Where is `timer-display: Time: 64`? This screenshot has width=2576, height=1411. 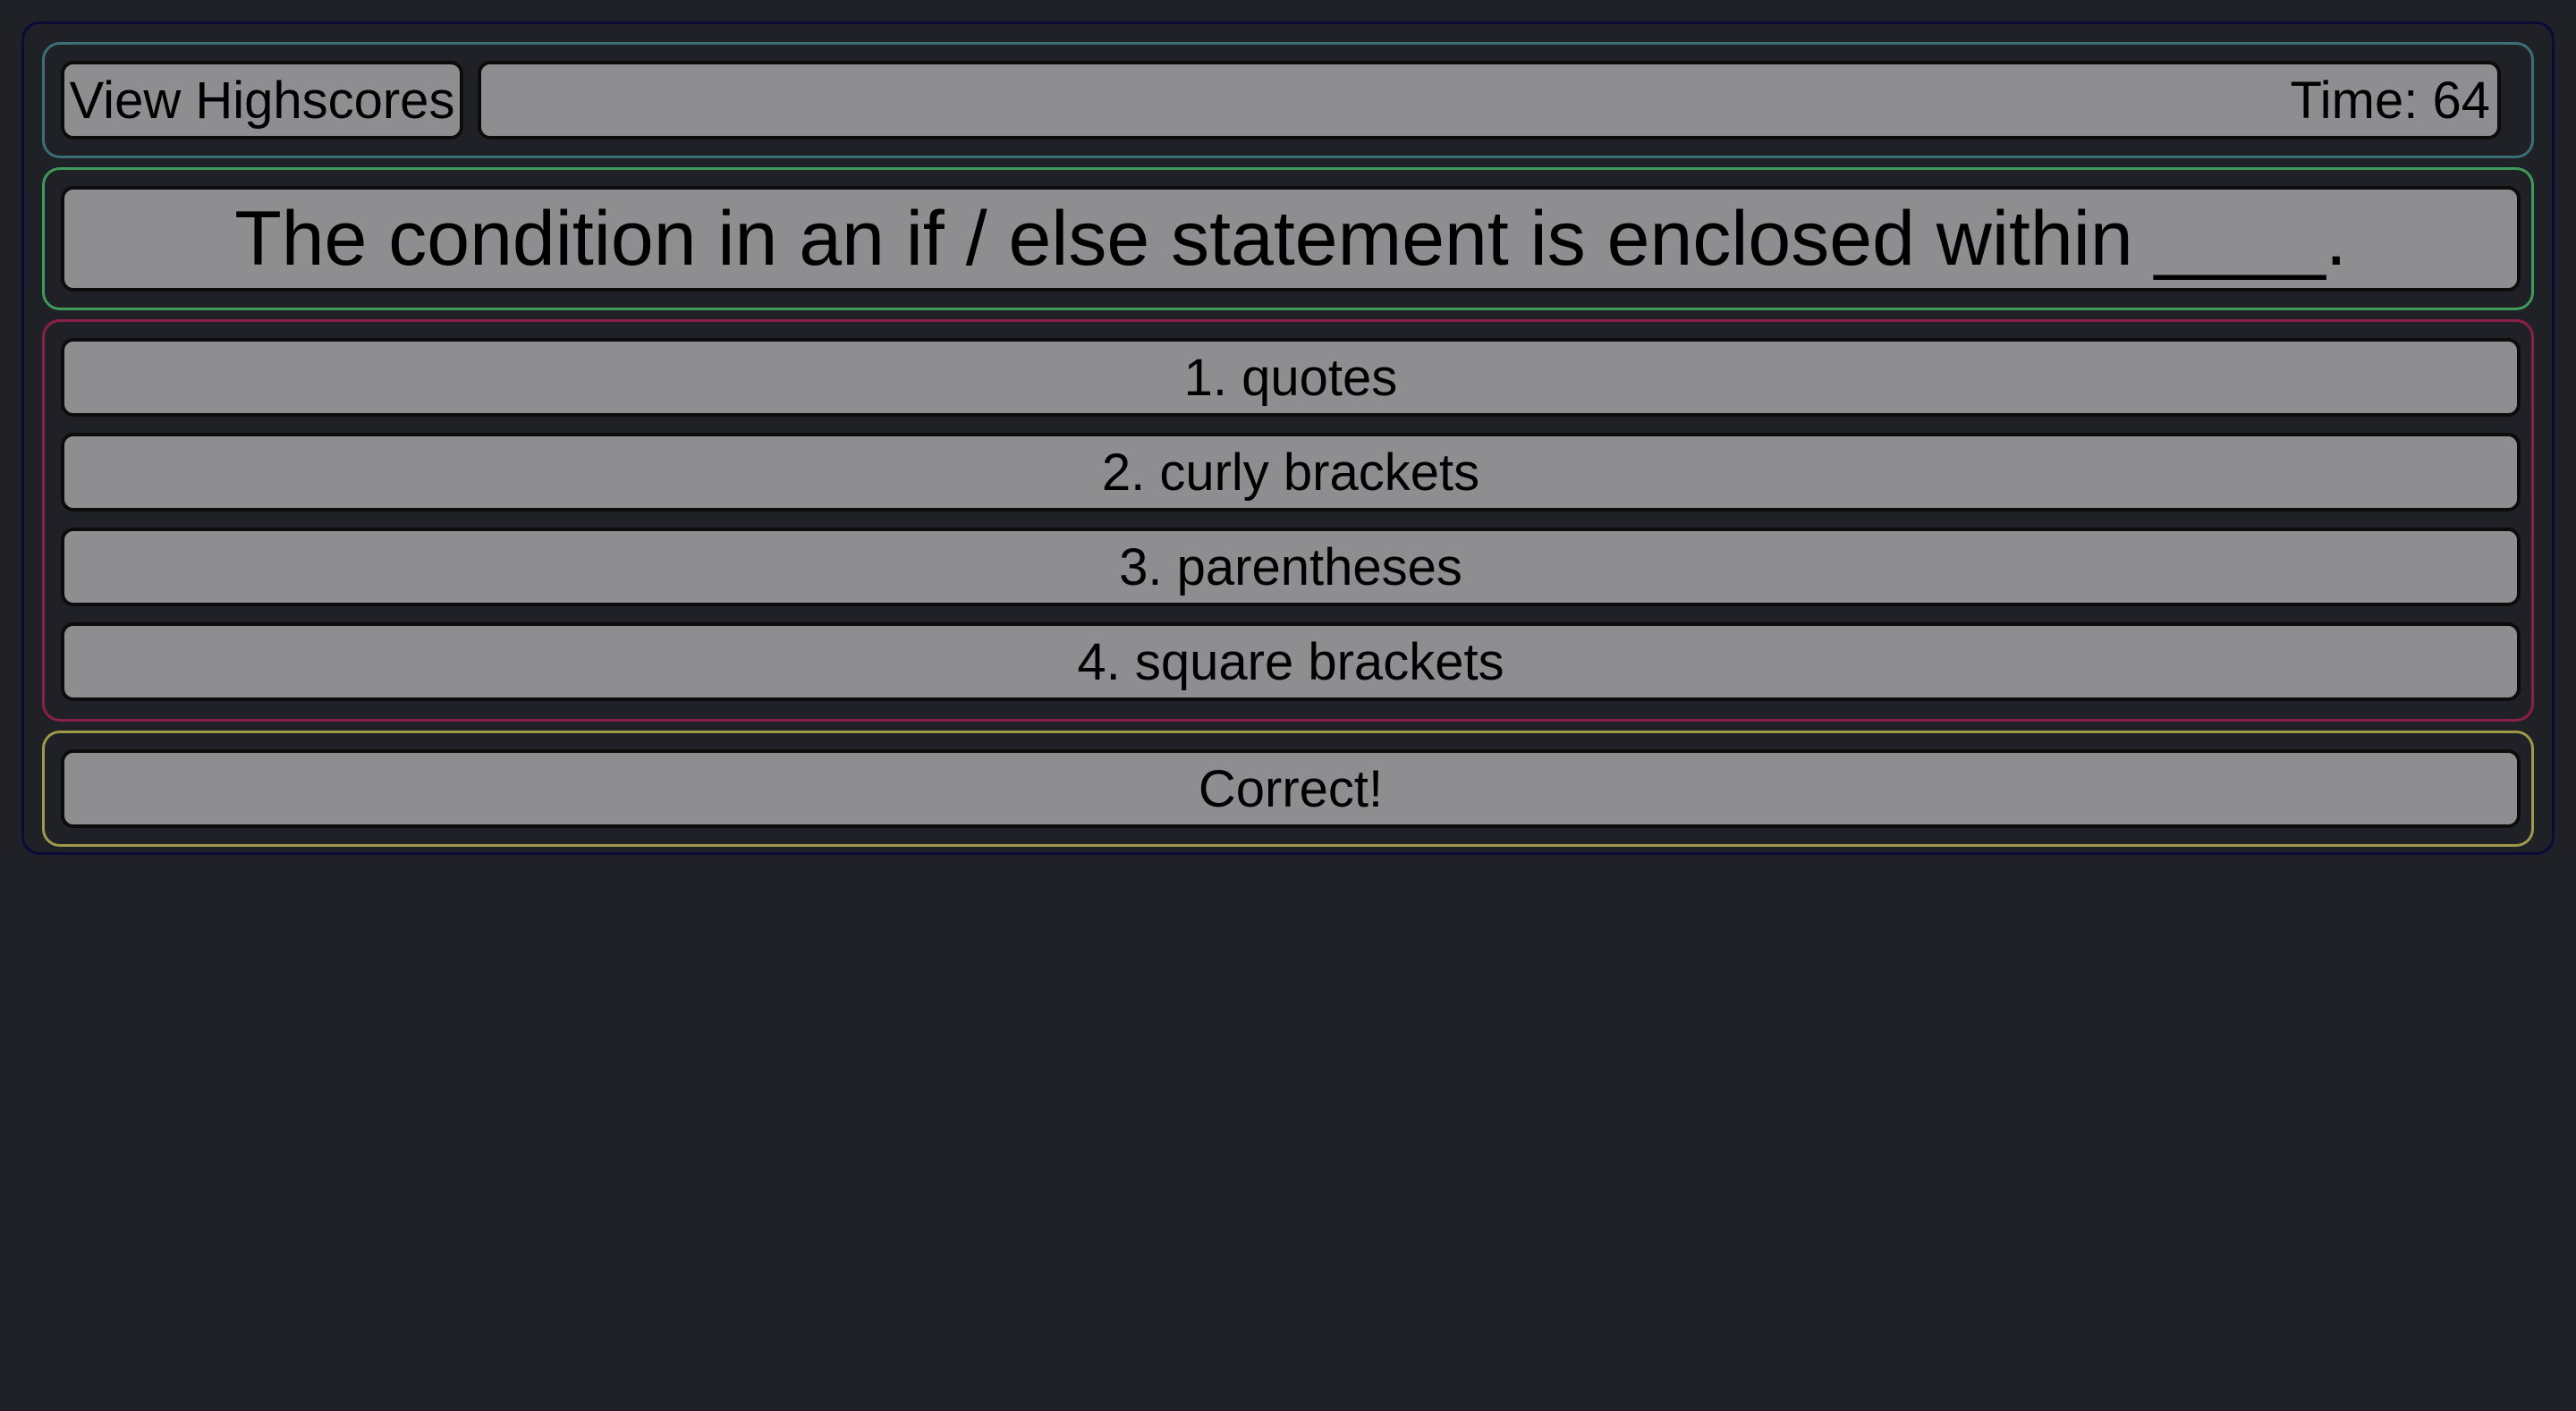 timer-display: Time: 64 is located at coordinates (1489, 100).